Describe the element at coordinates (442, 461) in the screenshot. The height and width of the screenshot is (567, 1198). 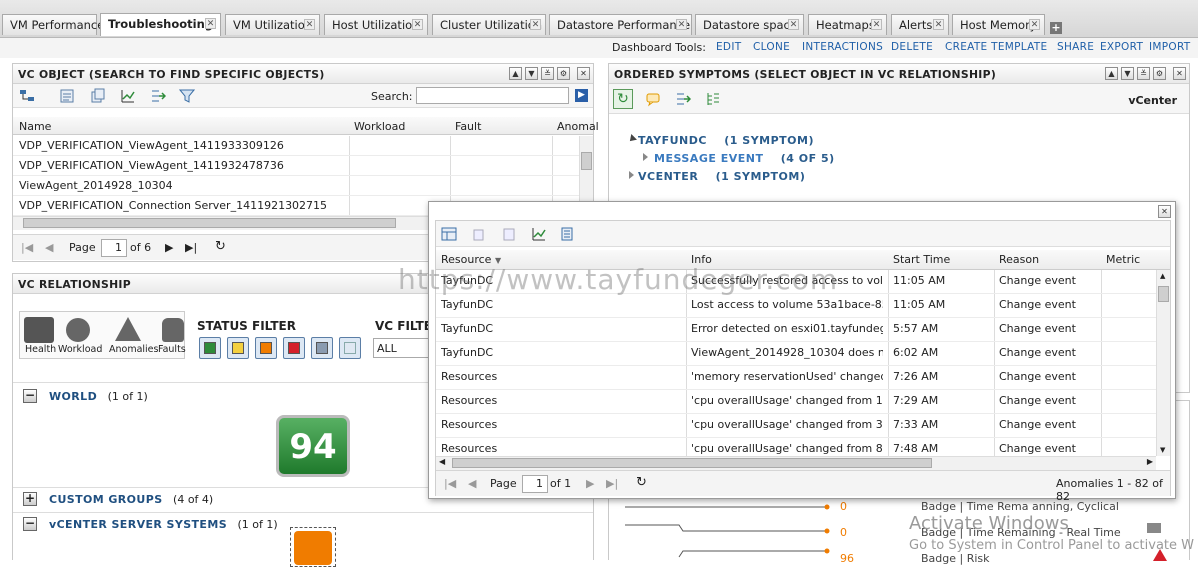
I see `scroll-left-icon: ◀` at that location.